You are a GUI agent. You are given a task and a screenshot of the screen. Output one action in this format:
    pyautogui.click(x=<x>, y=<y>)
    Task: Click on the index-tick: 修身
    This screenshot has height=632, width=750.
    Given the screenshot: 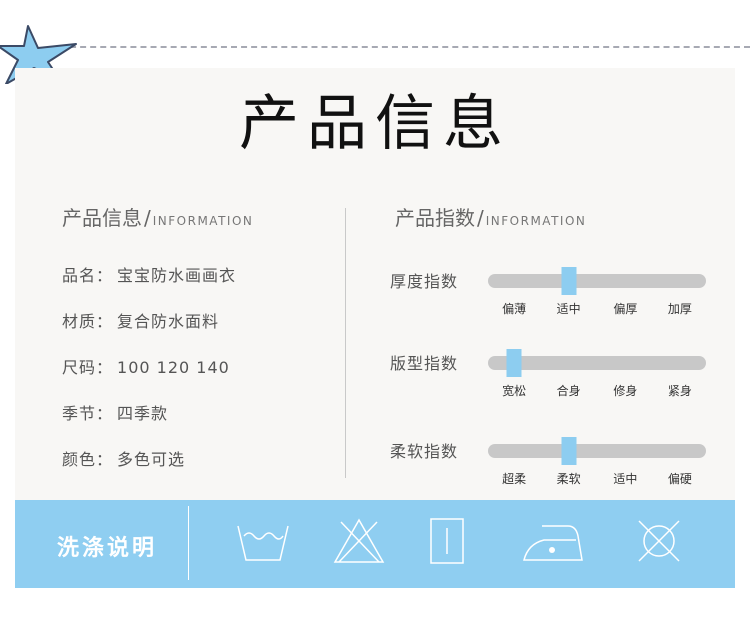 What is the action you would take?
    pyautogui.click(x=625, y=391)
    